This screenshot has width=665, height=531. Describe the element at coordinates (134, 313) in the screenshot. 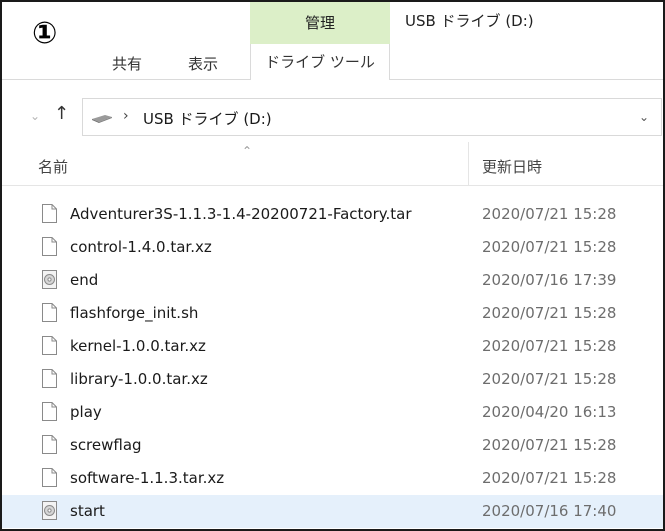

I see `file-name: flashforge_init.sh` at that location.